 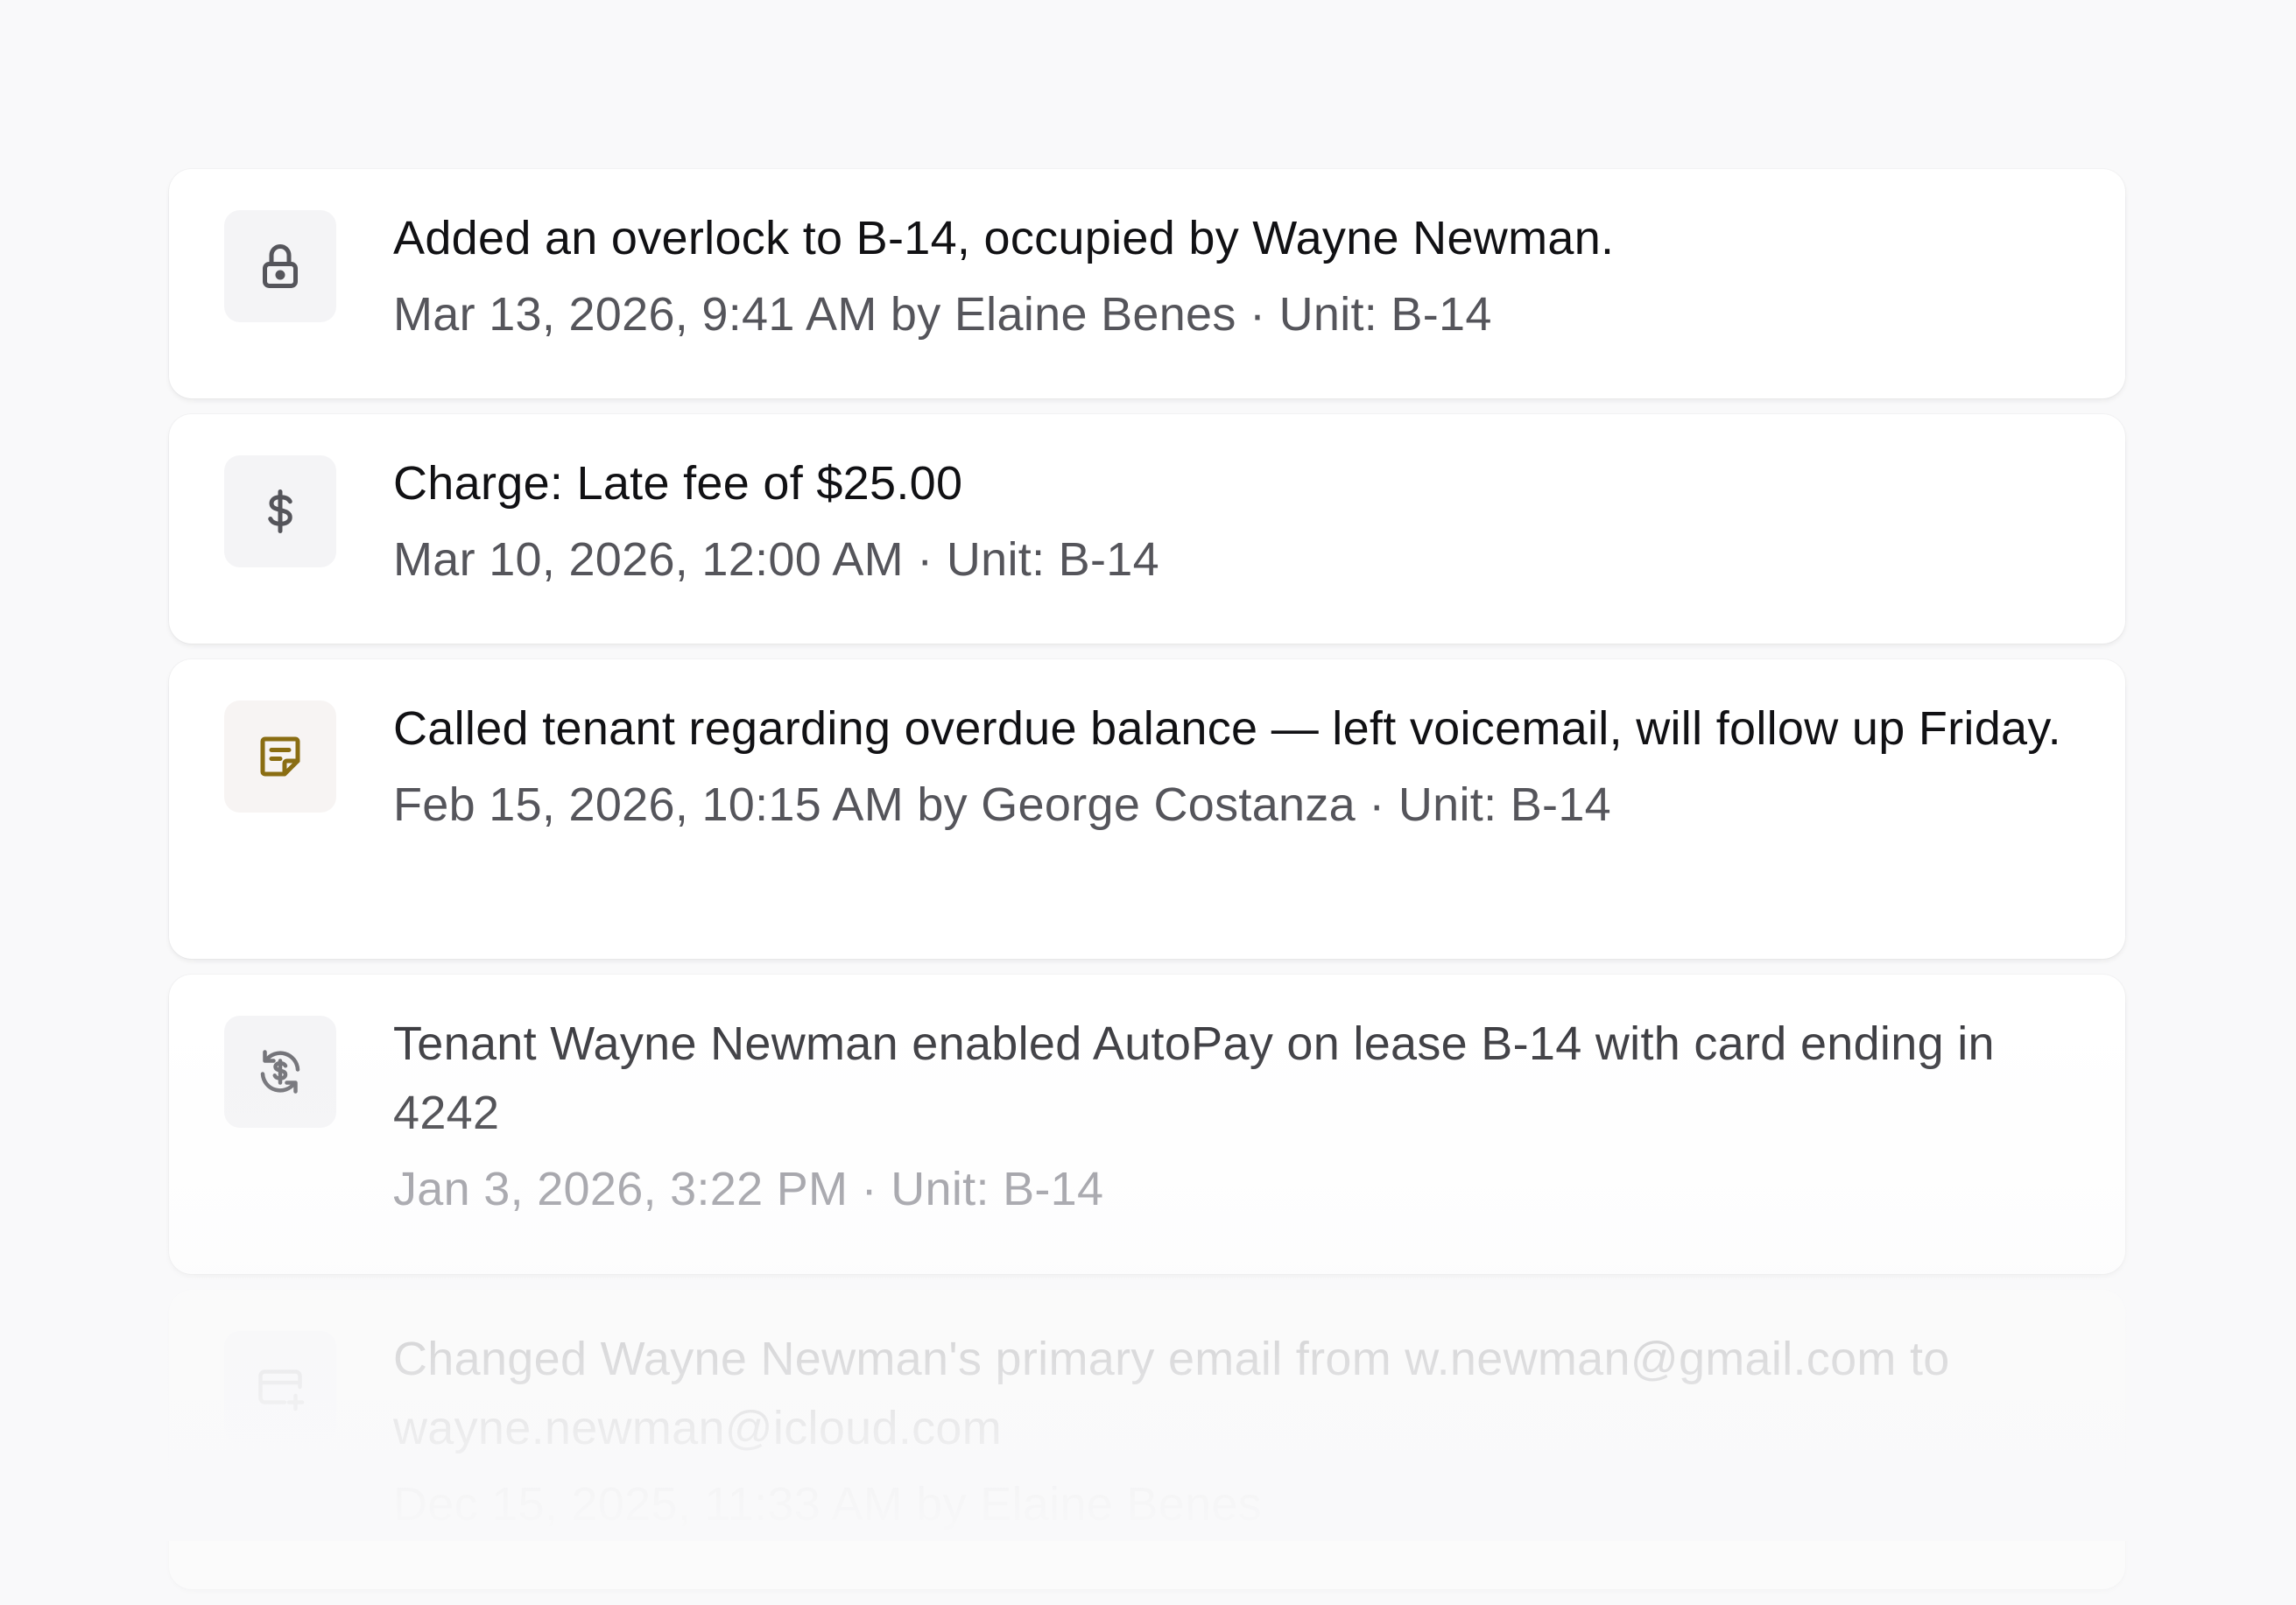 What do you see at coordinates (1148, 70) in the screenshot?
I see `top-fade` at bounding box center [1148, 70].